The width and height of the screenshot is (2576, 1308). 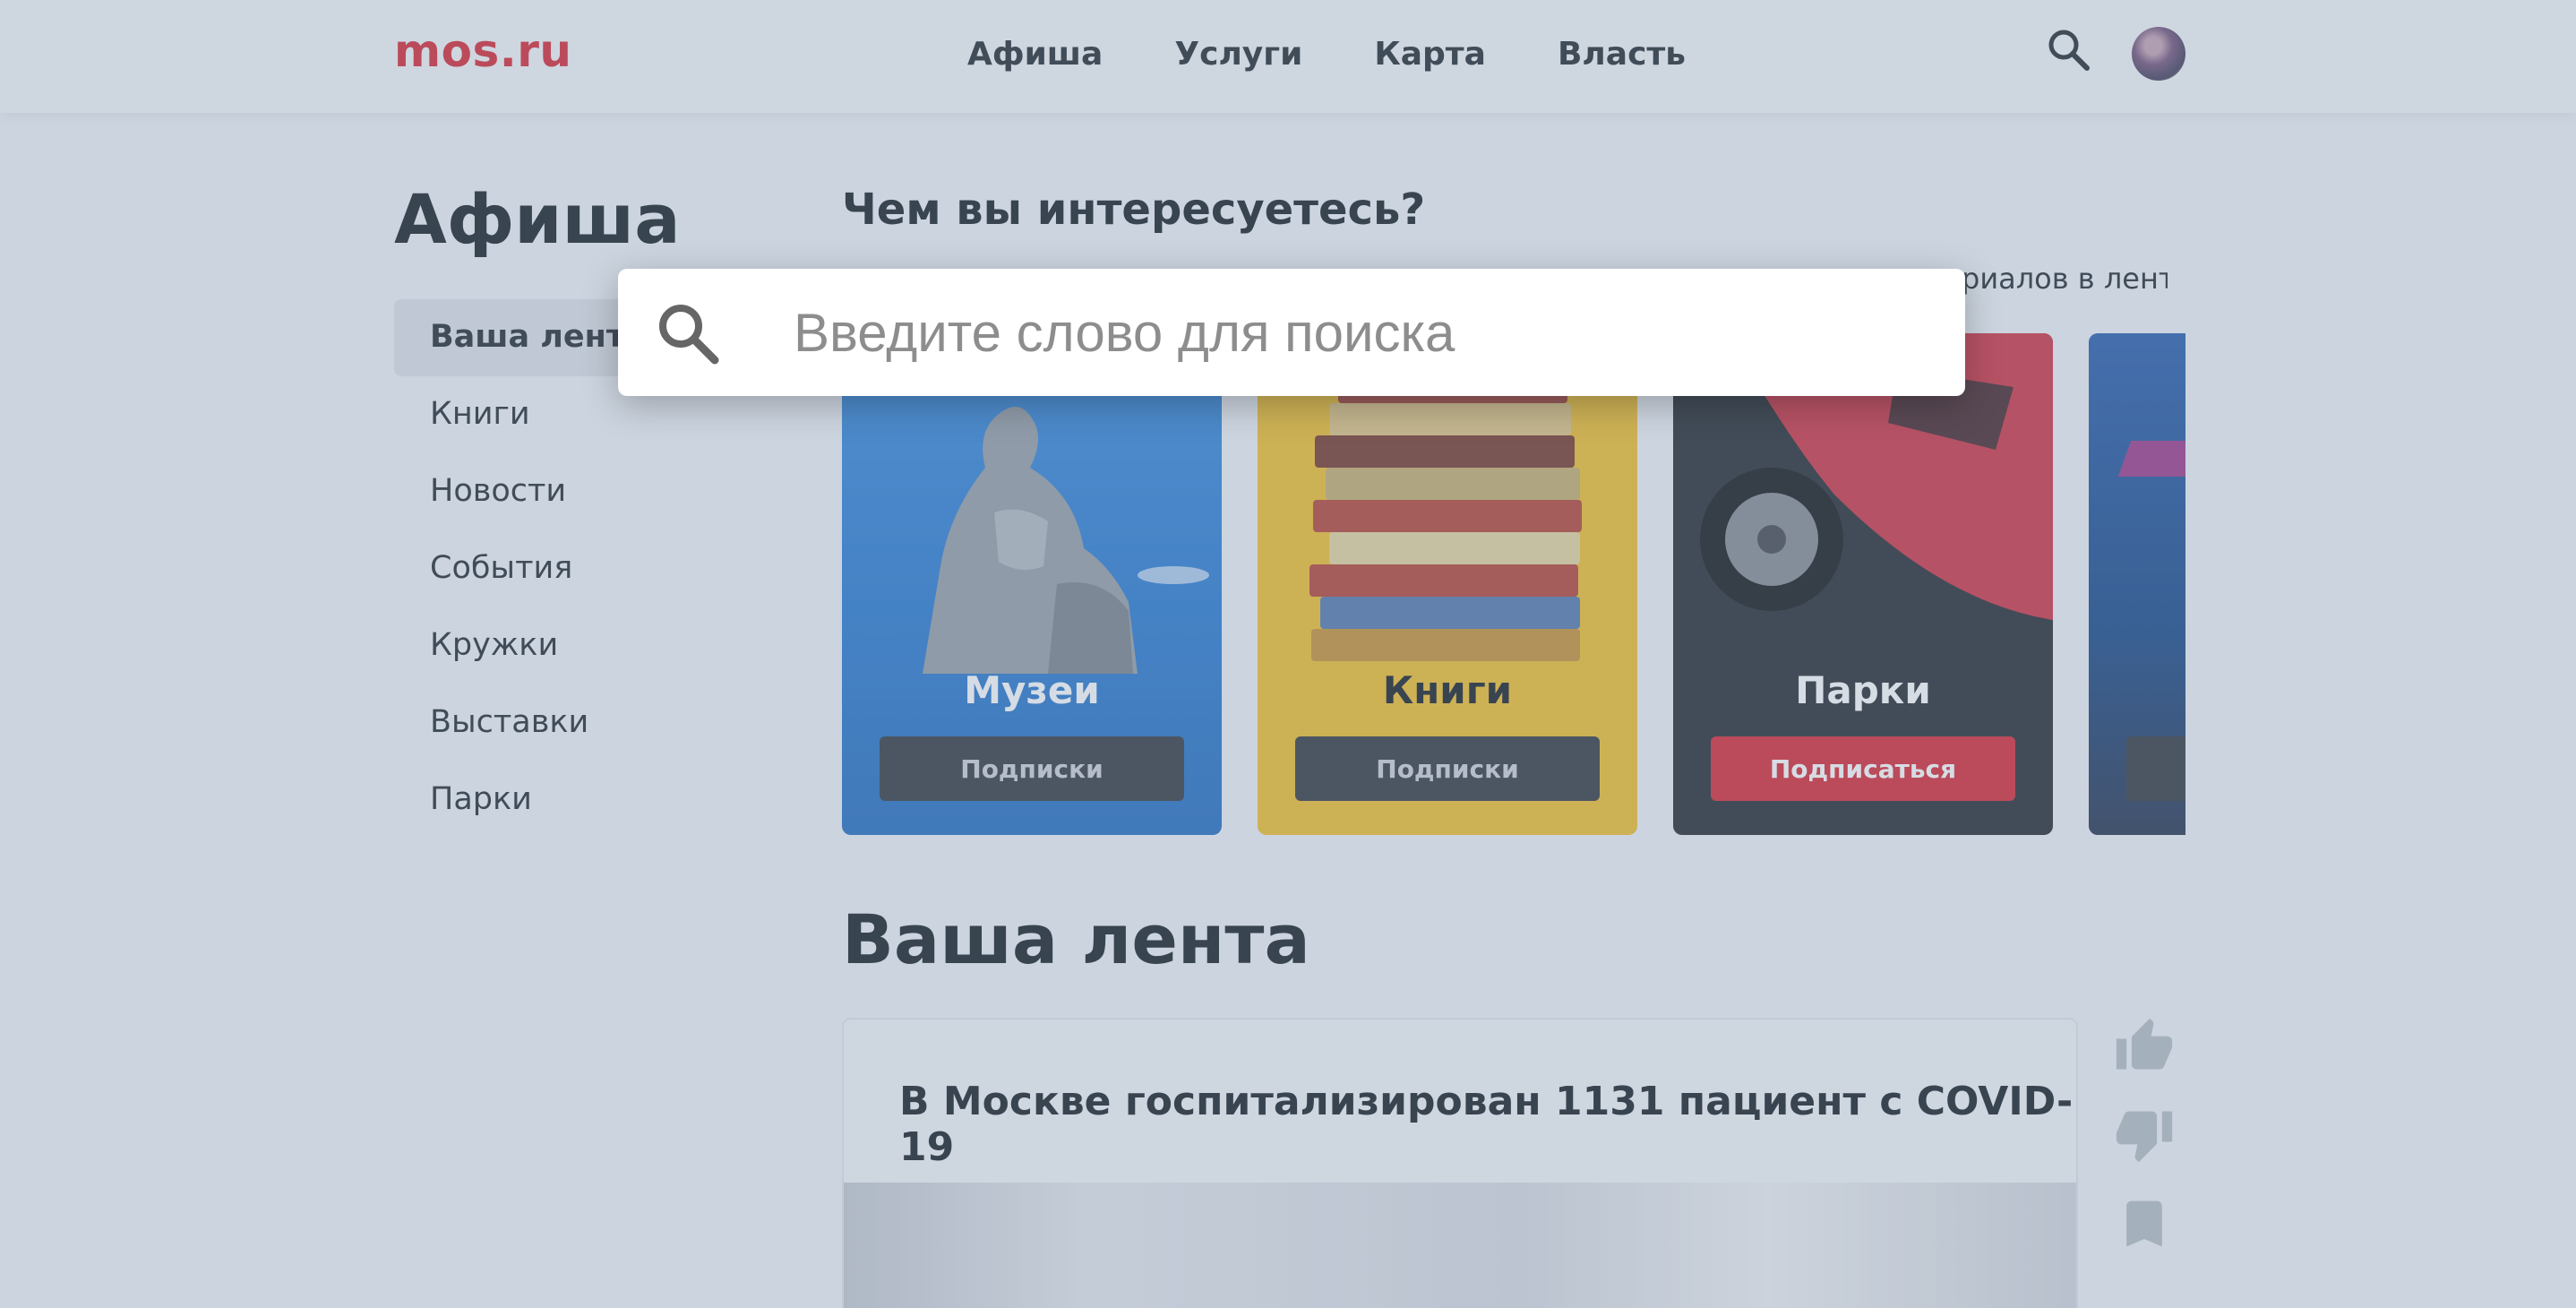 I want to click on search-icon, so click(x=689, y=335).